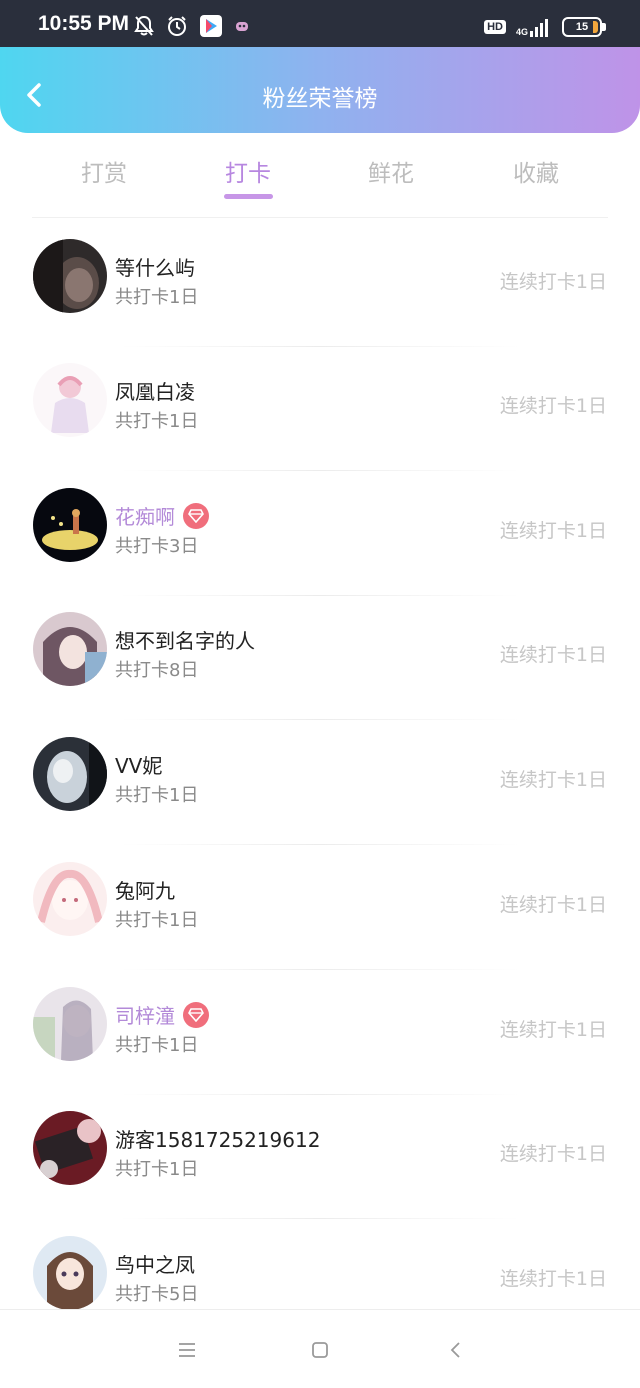  What do you see at coordinates (320, 908) in the screenshot?
I see `list-item: 兔阿九 共打卡1日 连续打卡1日` at bounding box center [320, 908].